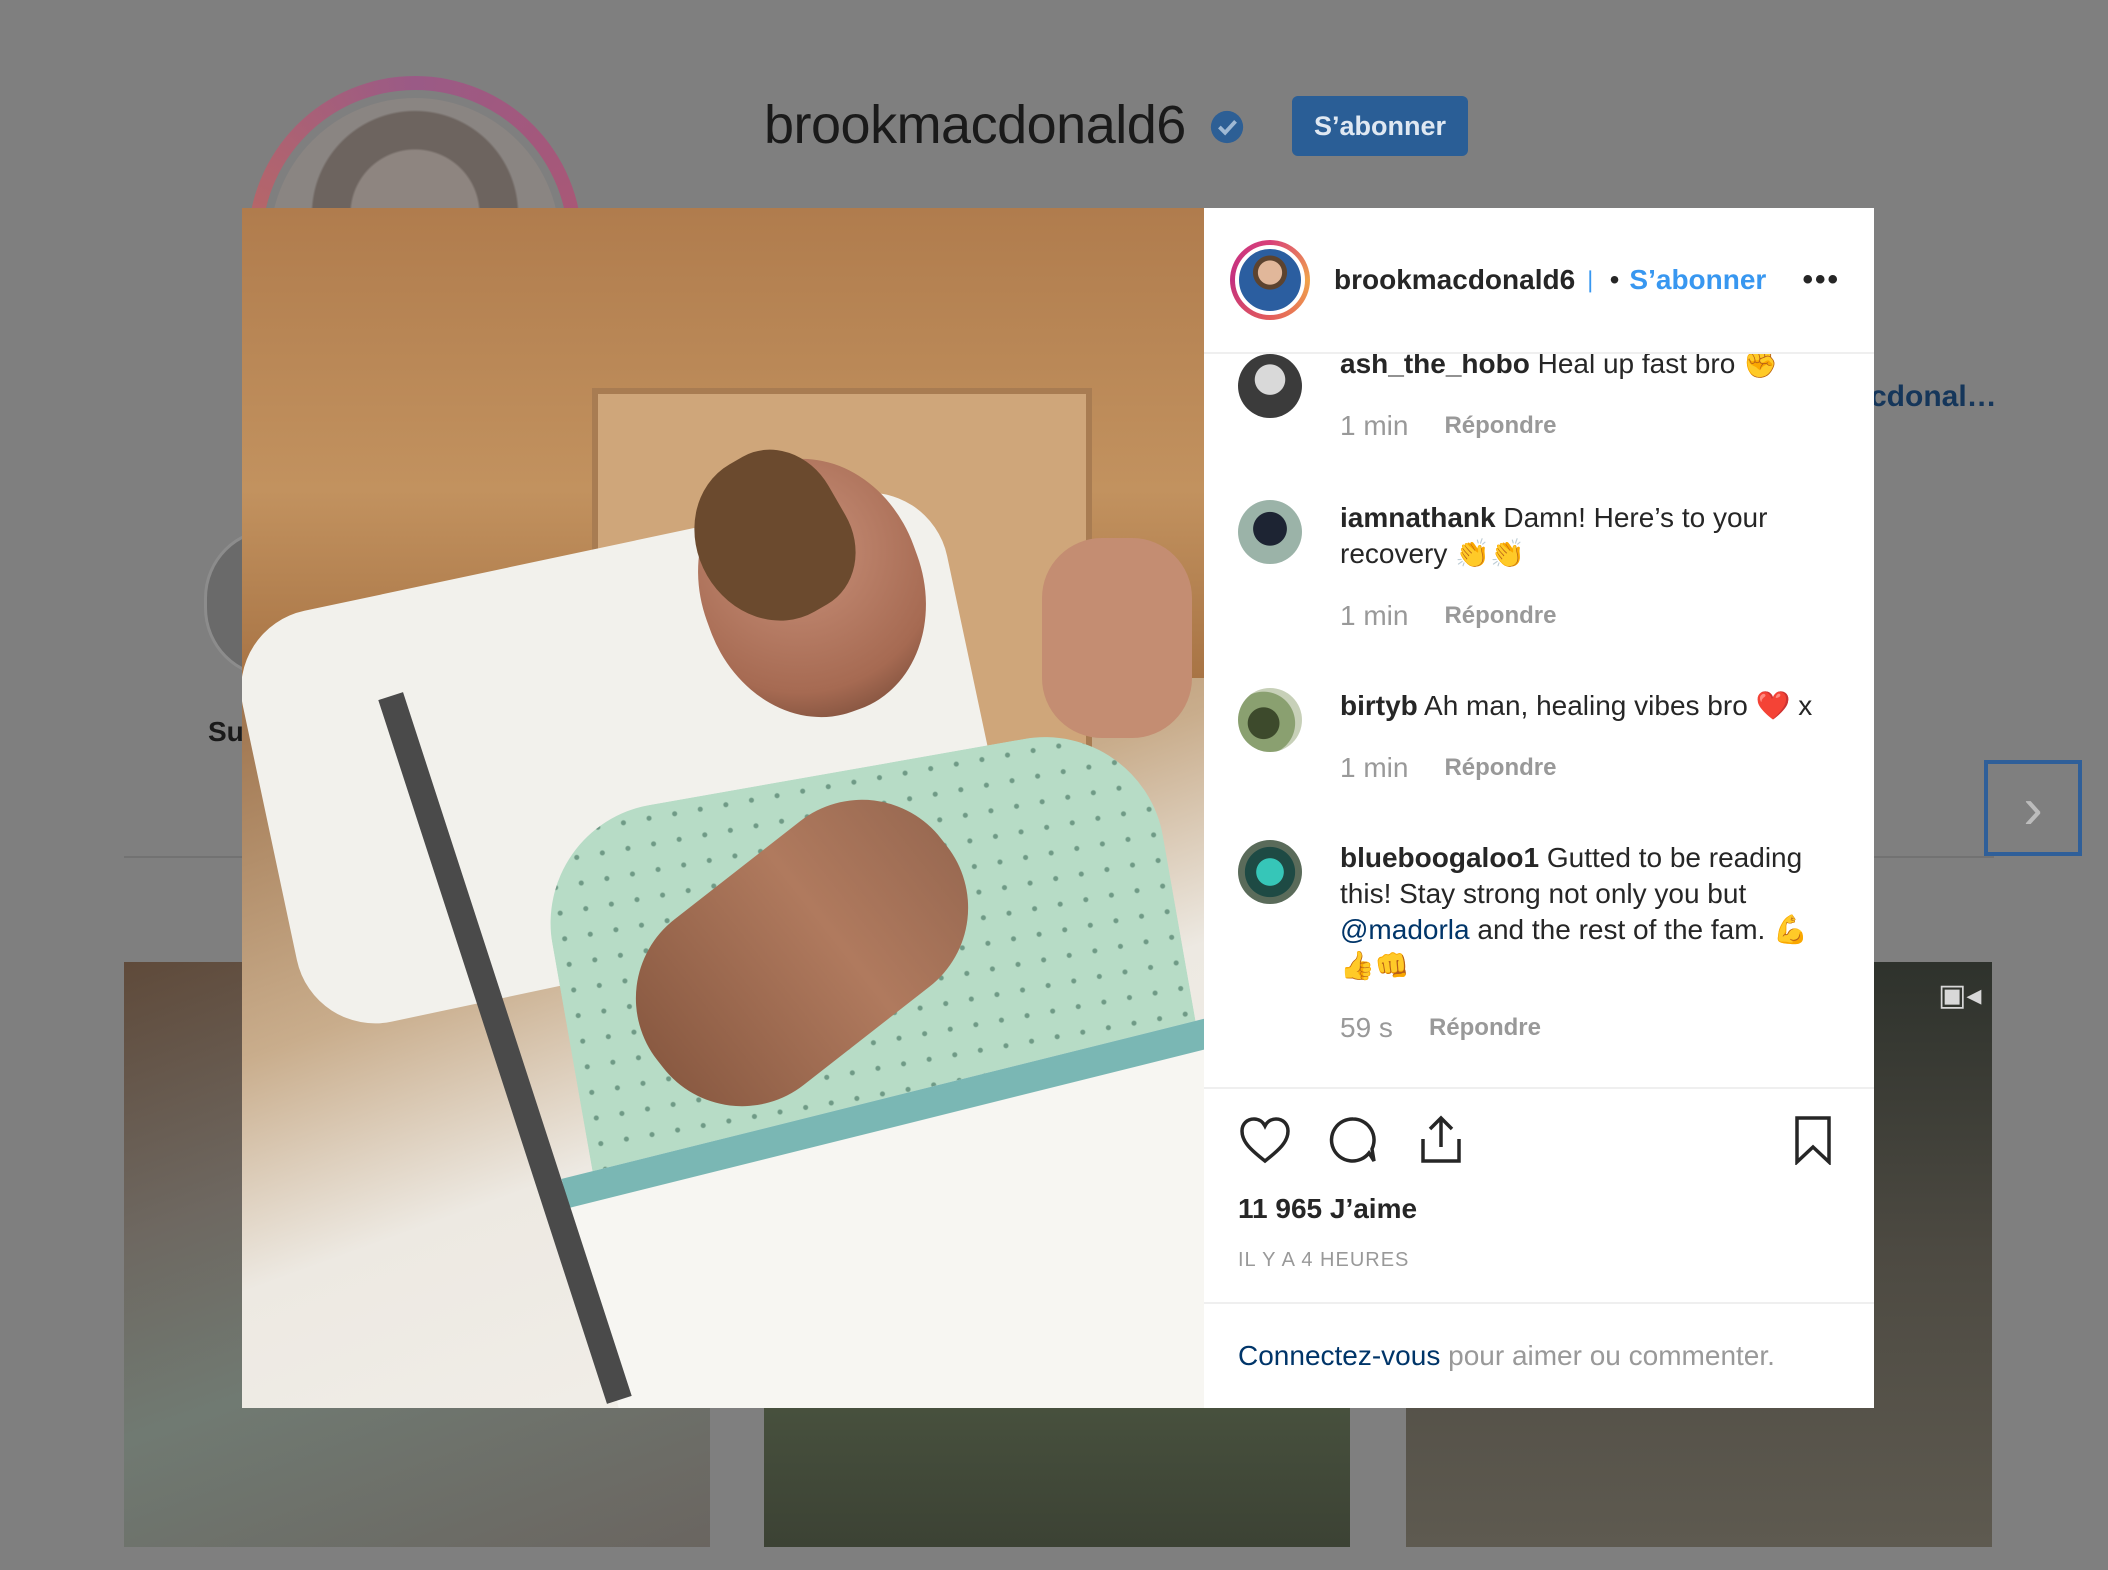 Image resolution: width=2108 pixels, height=1570 pixels. What do you see at coordinates (1380, 126) in the screenshot?
I see `profile-follow-button: S’abonner` at bounding box center [1380, 126].